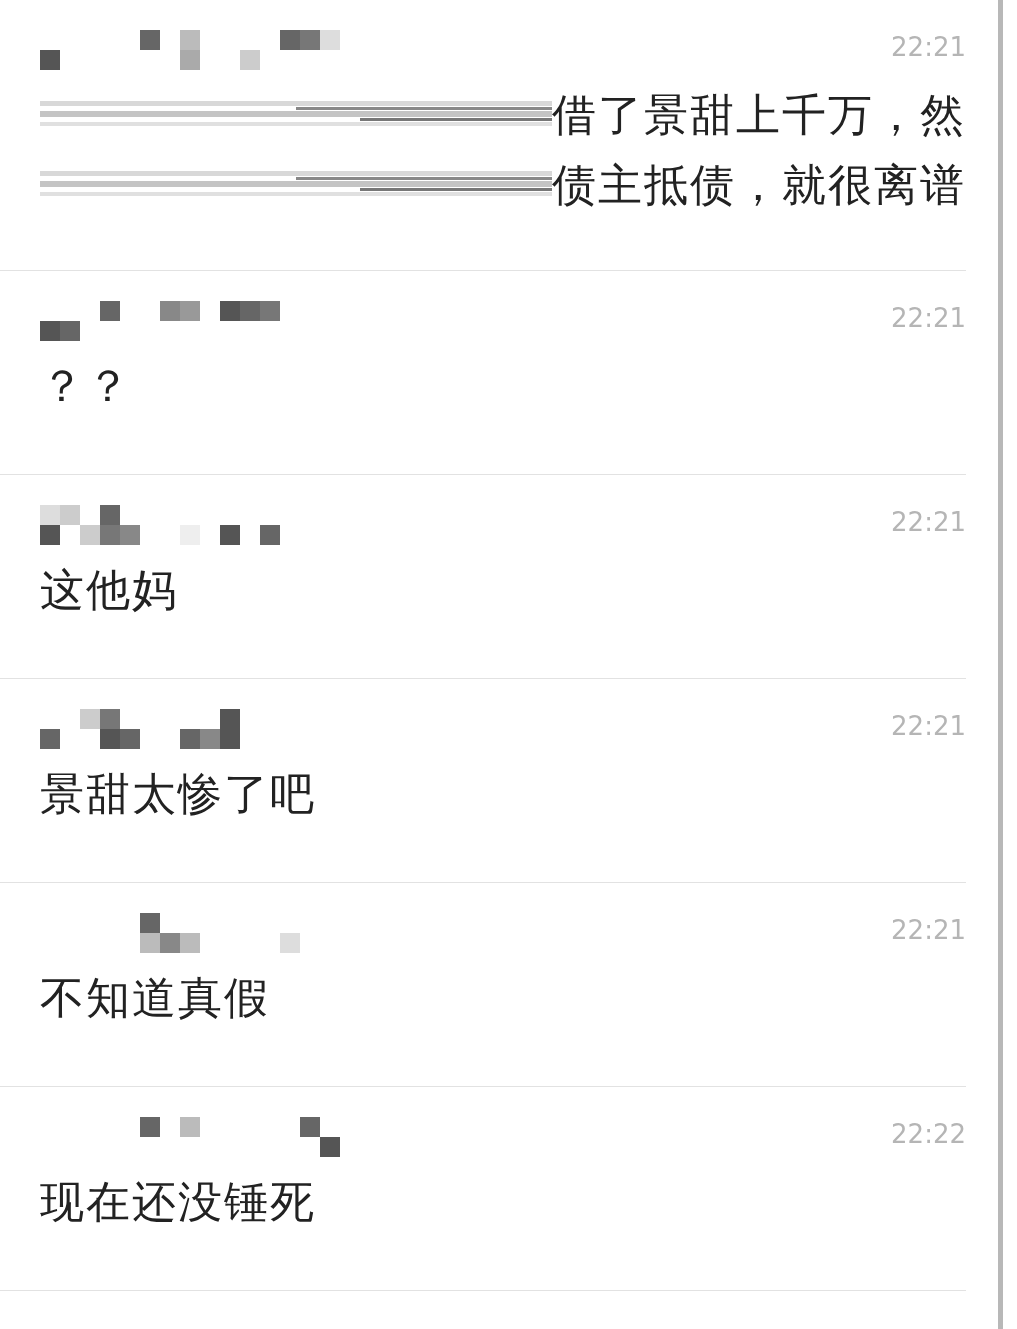  What do you see at coordinates (155, 998) in the screenshot?
I see `message-text: 不知道真假` at bounding box center [155, 998].